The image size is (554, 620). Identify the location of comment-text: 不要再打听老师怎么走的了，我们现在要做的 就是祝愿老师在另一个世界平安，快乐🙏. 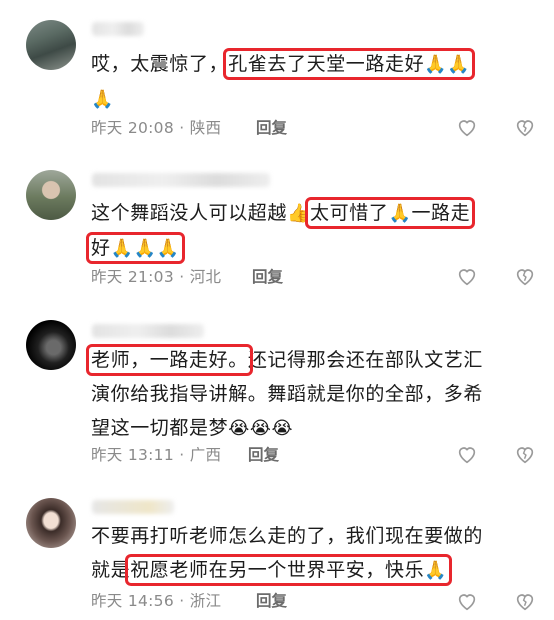
(287, 555).